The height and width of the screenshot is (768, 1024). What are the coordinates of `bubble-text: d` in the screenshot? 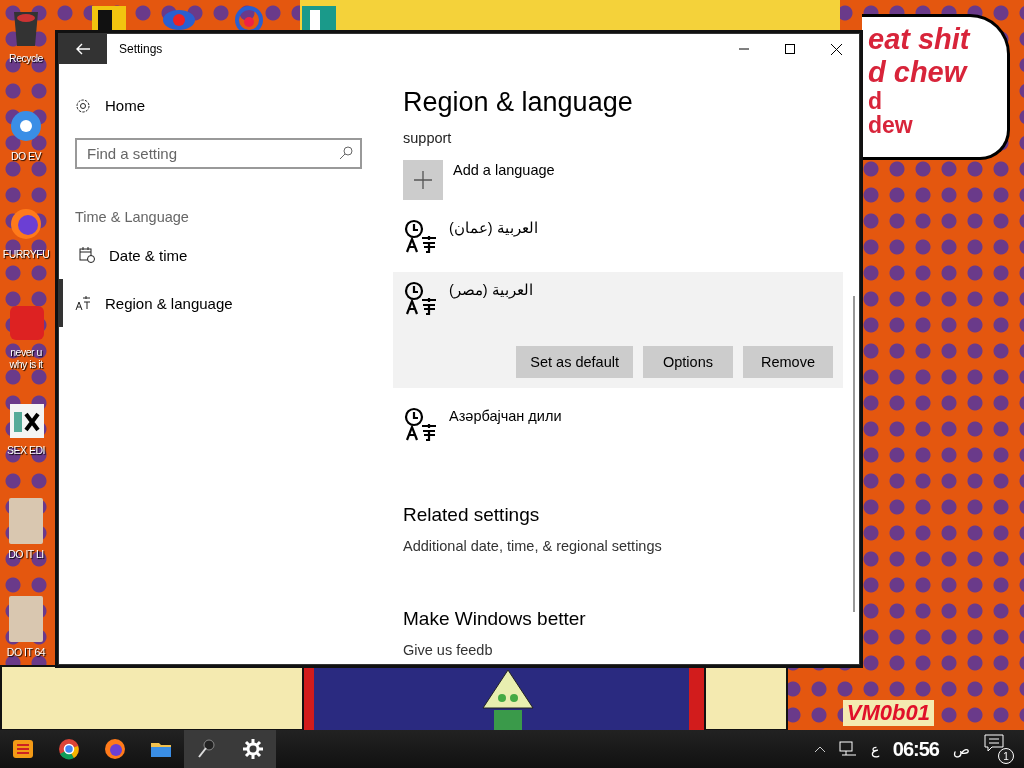 It's located at (876, 101).